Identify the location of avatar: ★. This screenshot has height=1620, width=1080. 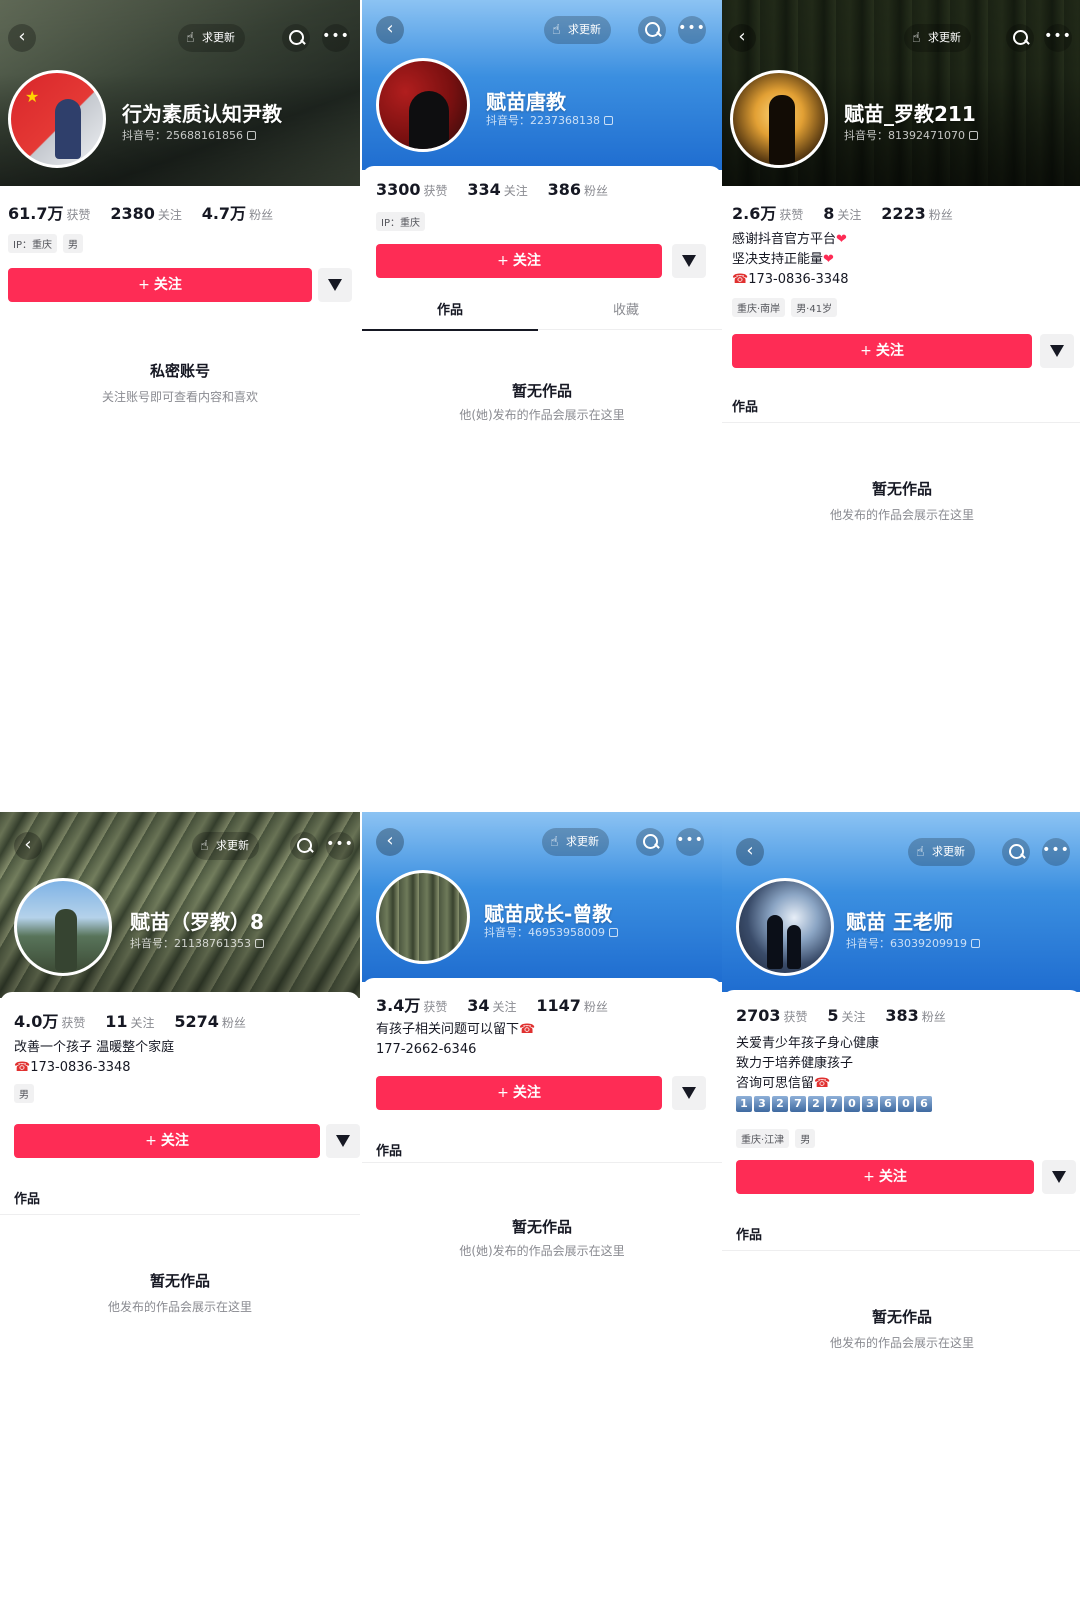
(57, 119).